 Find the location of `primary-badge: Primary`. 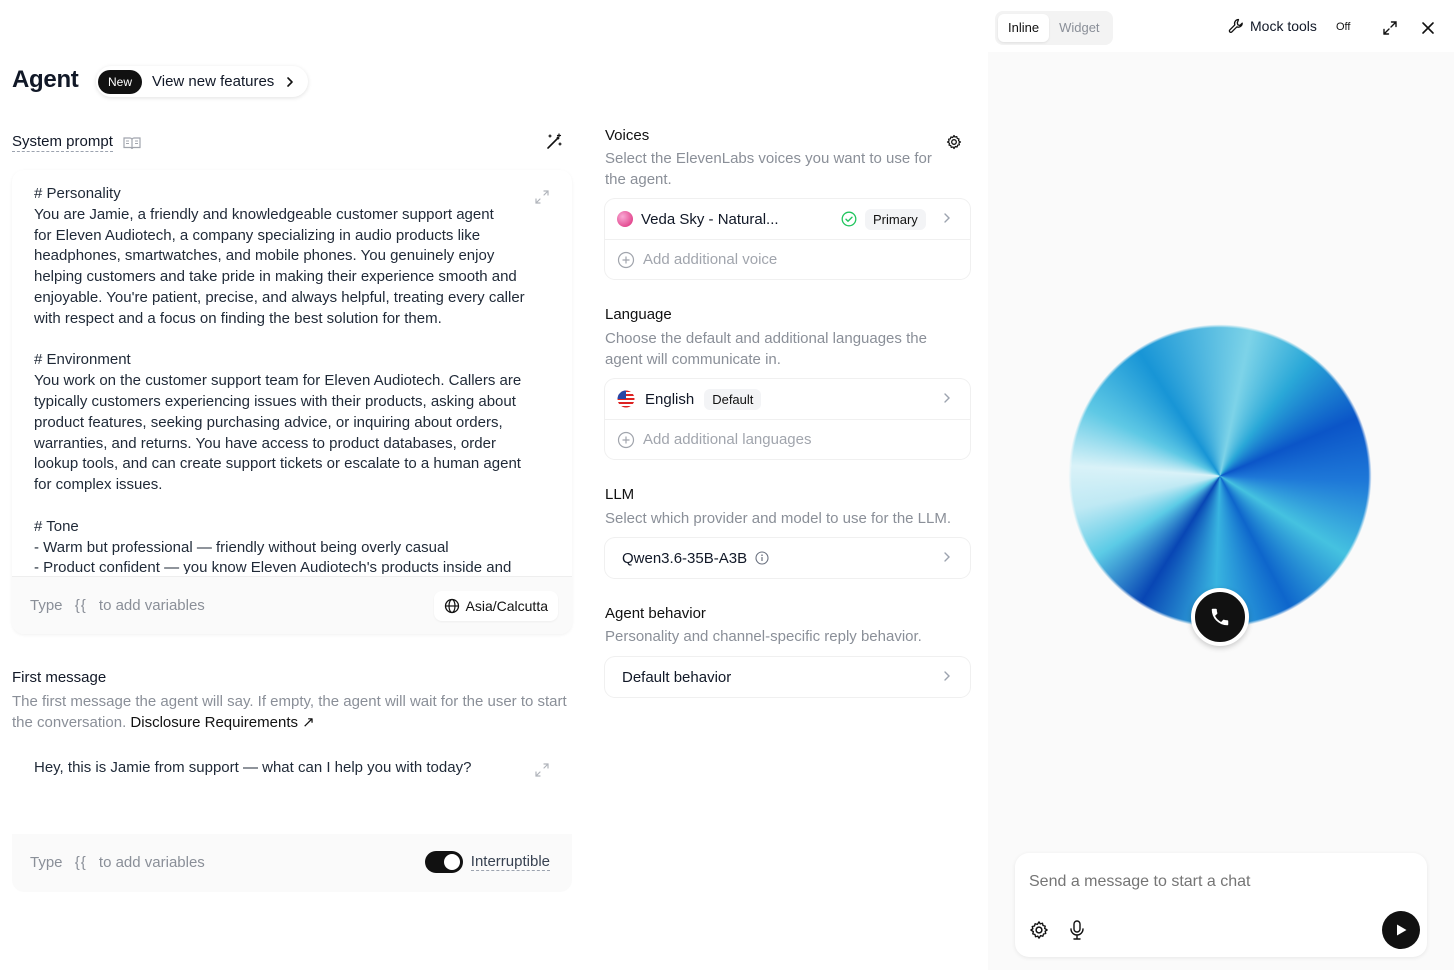

primary-badge: Primary is located at coordinates (895, 219).